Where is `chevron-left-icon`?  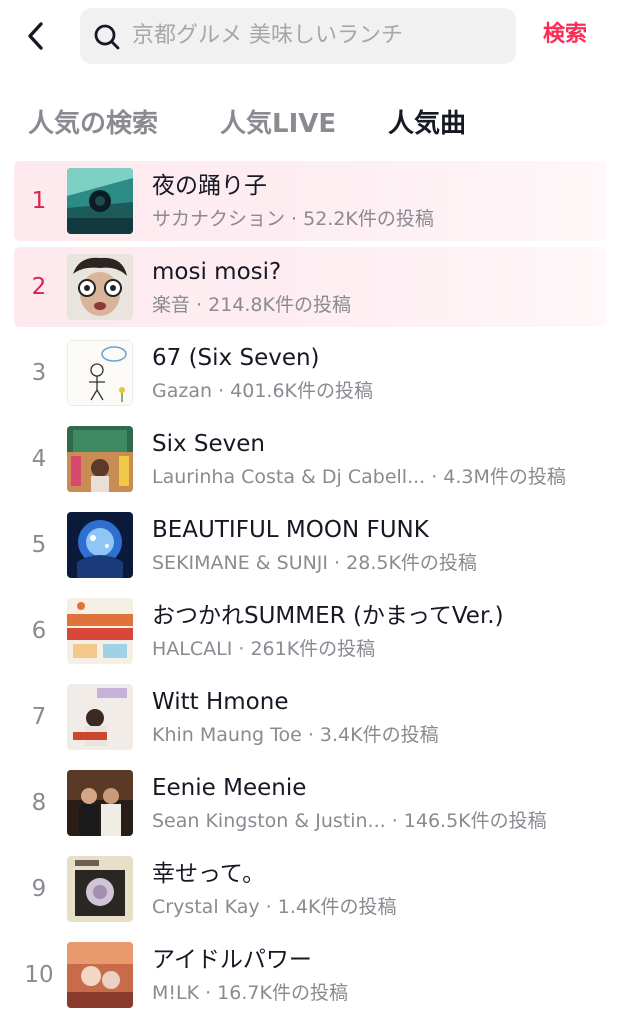 chevron-left-icon is located at coordinates (35, 36).